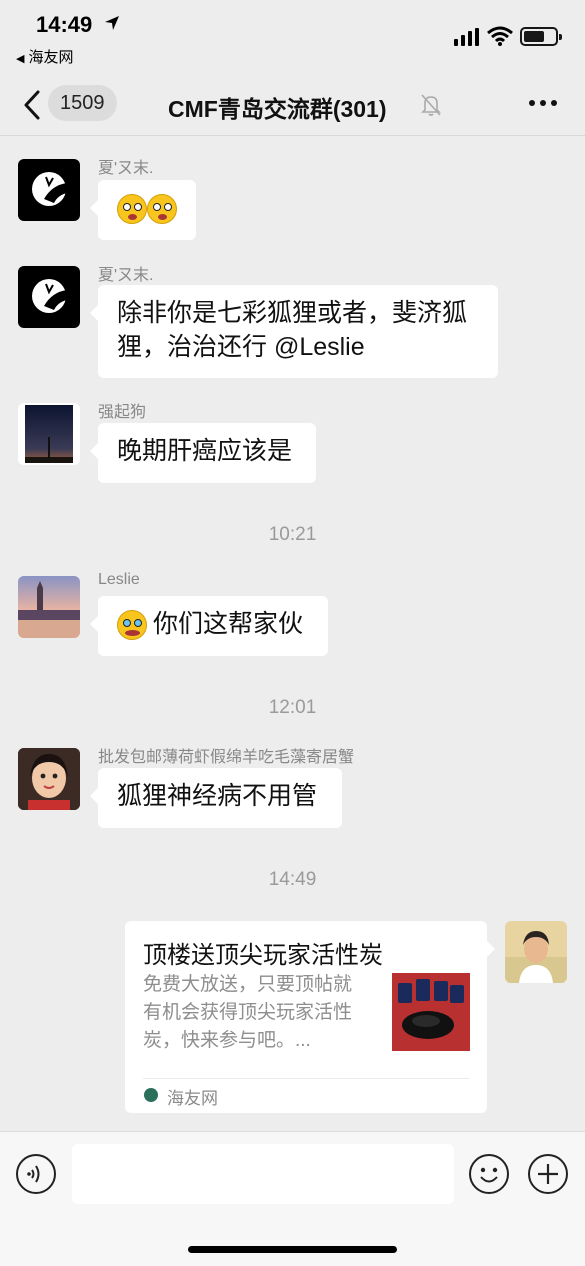 Image resolution: width=585 pixels, height=1266 pixels. What do you see at coordinates (132, 625) in the screenshot?
I see `tears-of-joy-icon` at bounding box center [132, 625].